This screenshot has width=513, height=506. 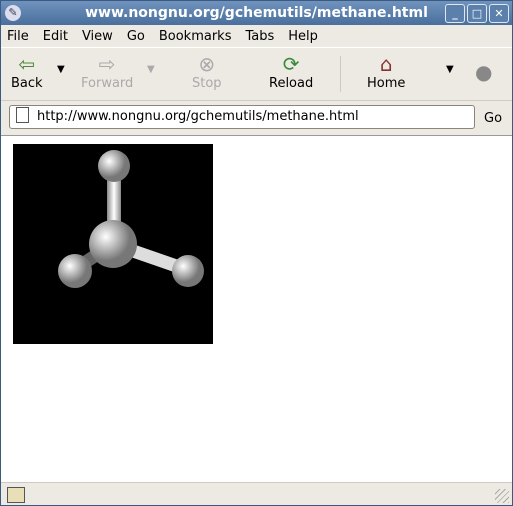 What do you see at coordinates (136, 36) in the screenshot?
I see `menu-go: Go` at bounding box center [136, 36].